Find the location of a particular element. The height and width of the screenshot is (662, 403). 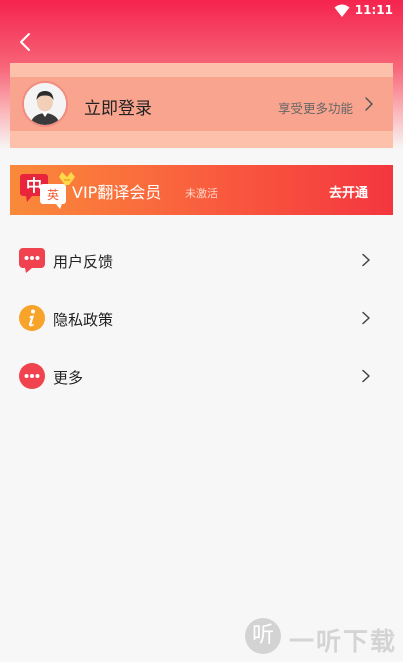

translate-badge-icon: 中 英 is located at coordinates (47, 190).